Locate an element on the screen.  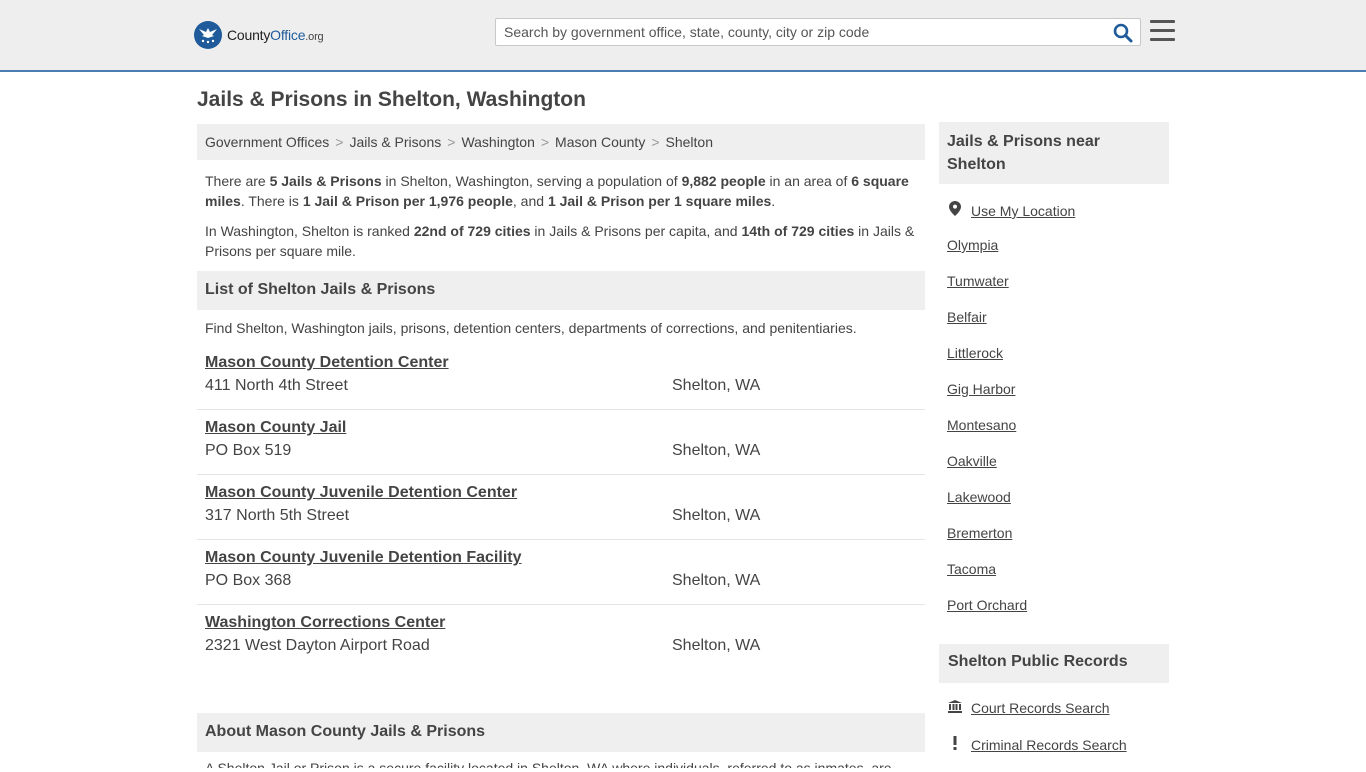
exclamation-icon is located at coordinates (955, 744).